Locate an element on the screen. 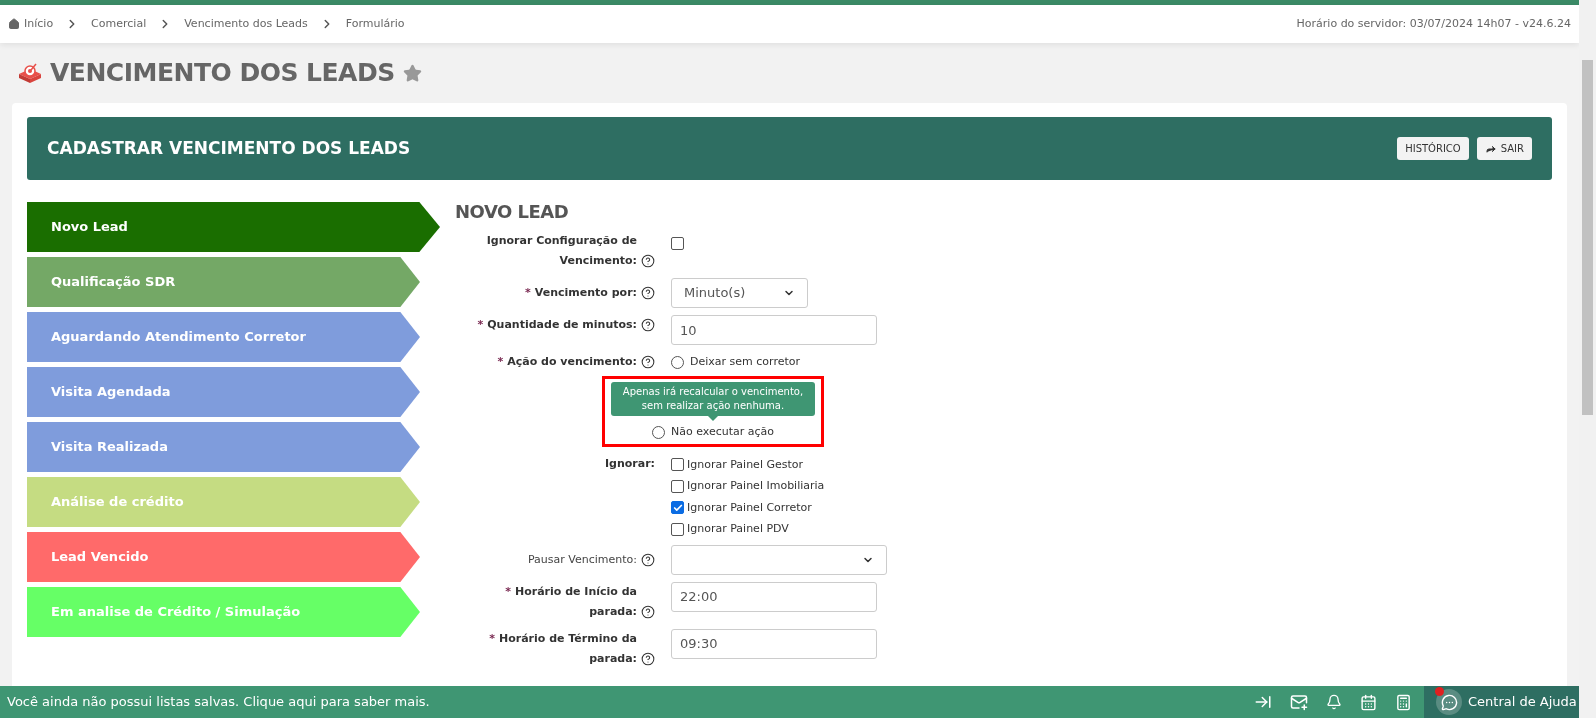 The height and width of the screenshot is (718, 1596). breadcrumb-link: Início is located at coordinates (39, 24).